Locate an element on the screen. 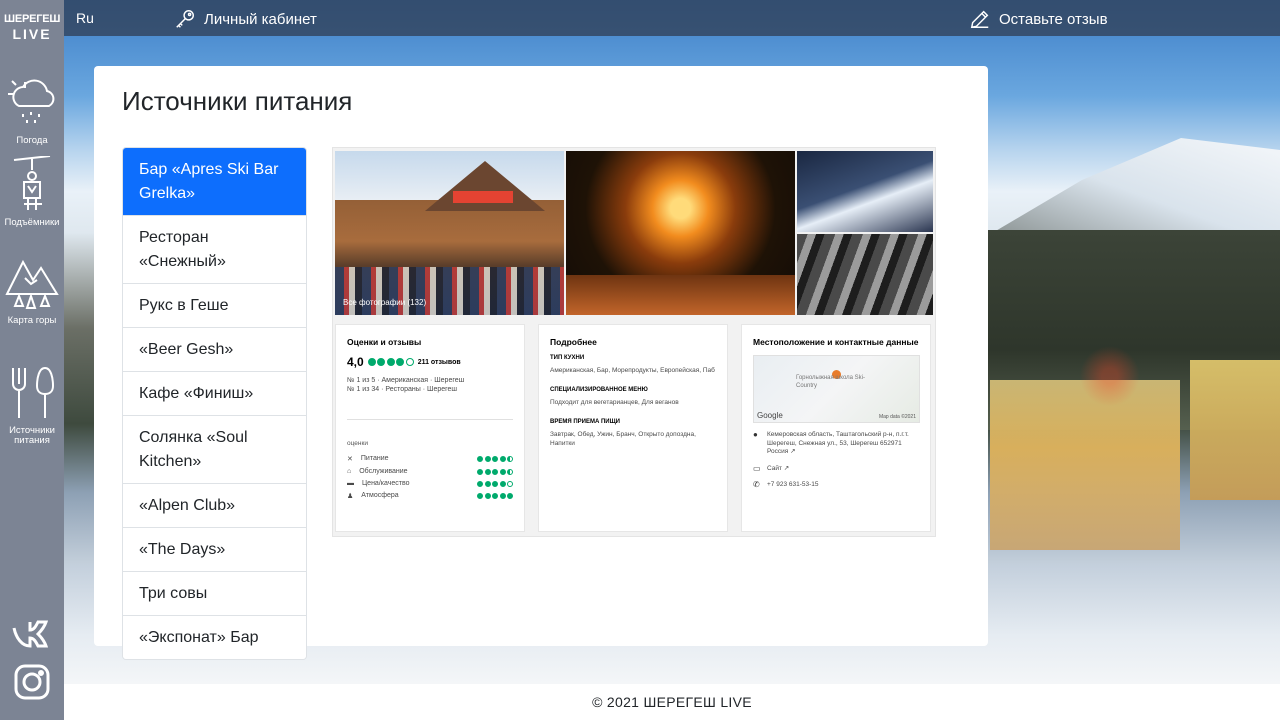 The height and width of the screenshot is (720, 1280). photo-party is located at coordinates (865, 274).